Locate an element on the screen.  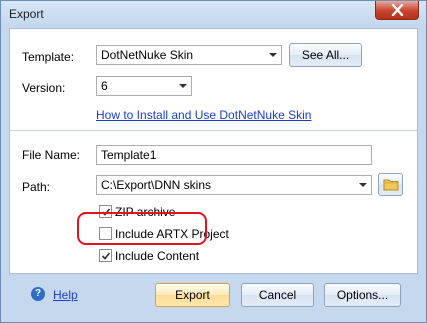
install-help-link: How to Install and Use DotNetNuke Skin is located at coordinates (203, 115).